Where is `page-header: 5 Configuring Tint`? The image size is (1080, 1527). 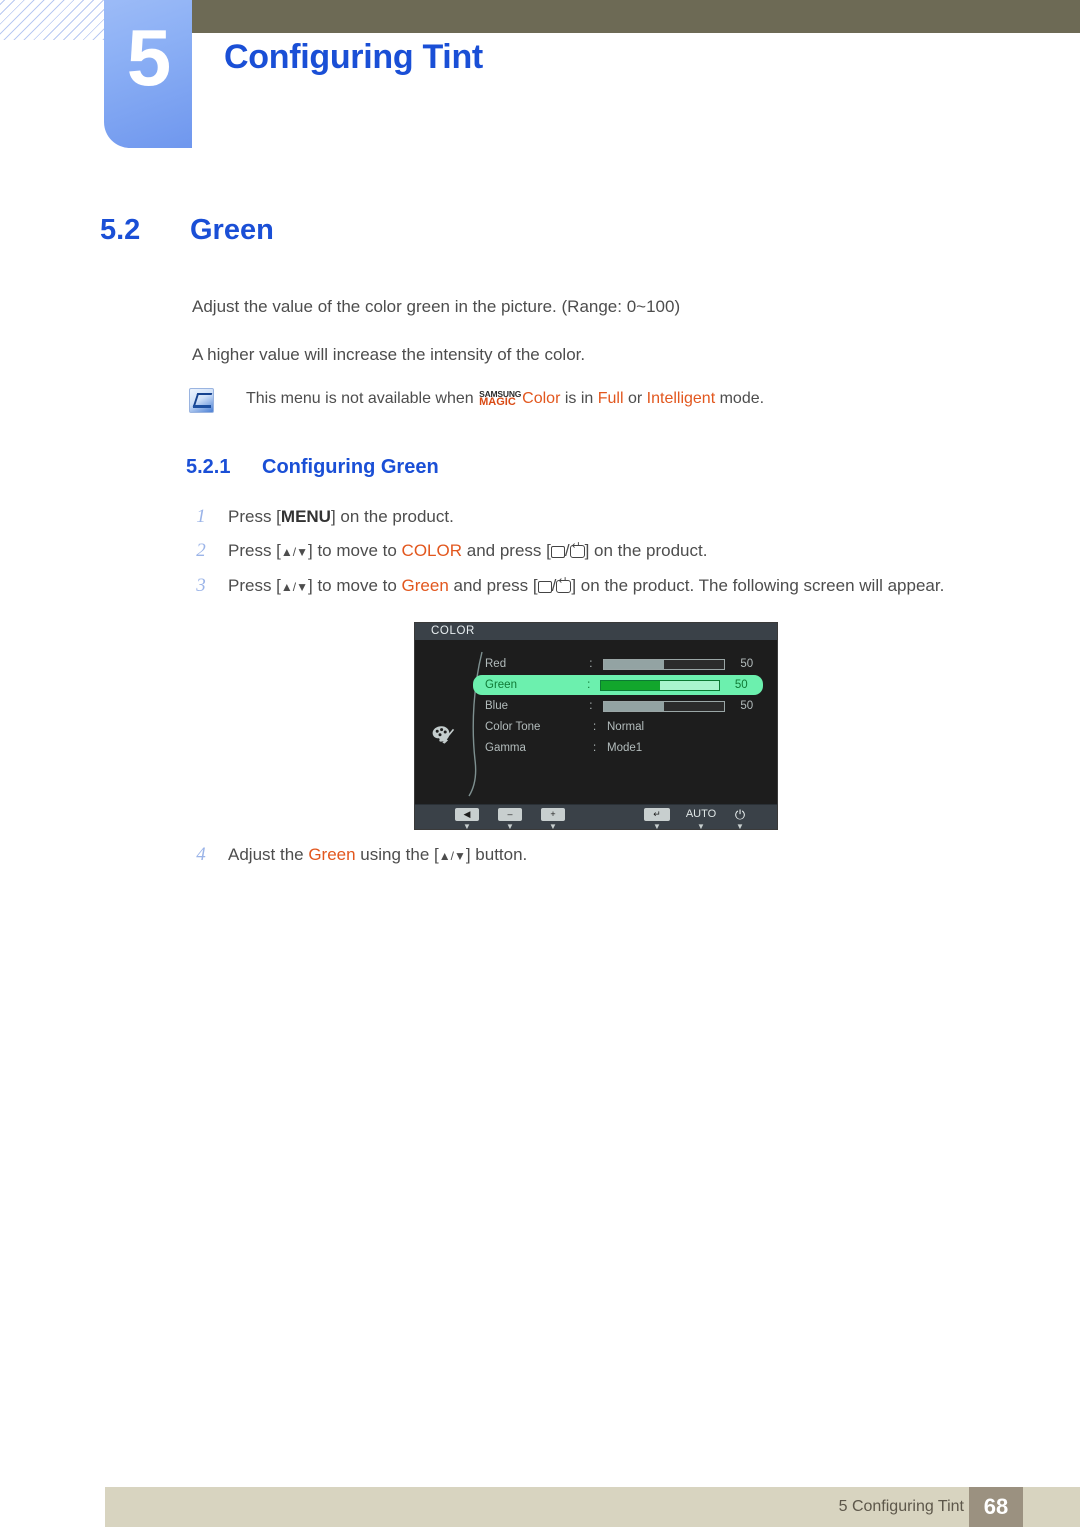
page-header: 5 Configuring Tint is located at coordinates (540, 82).